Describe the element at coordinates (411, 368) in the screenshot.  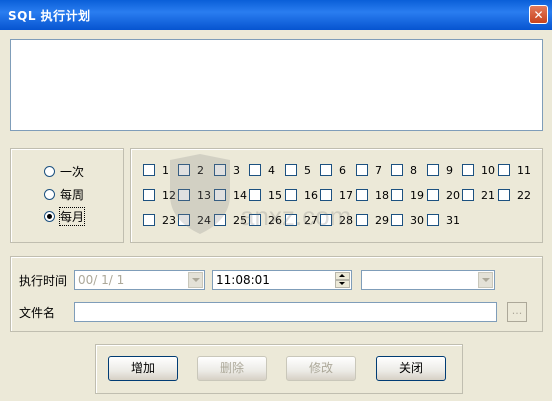
I see `close-button: 关闭` at that location.